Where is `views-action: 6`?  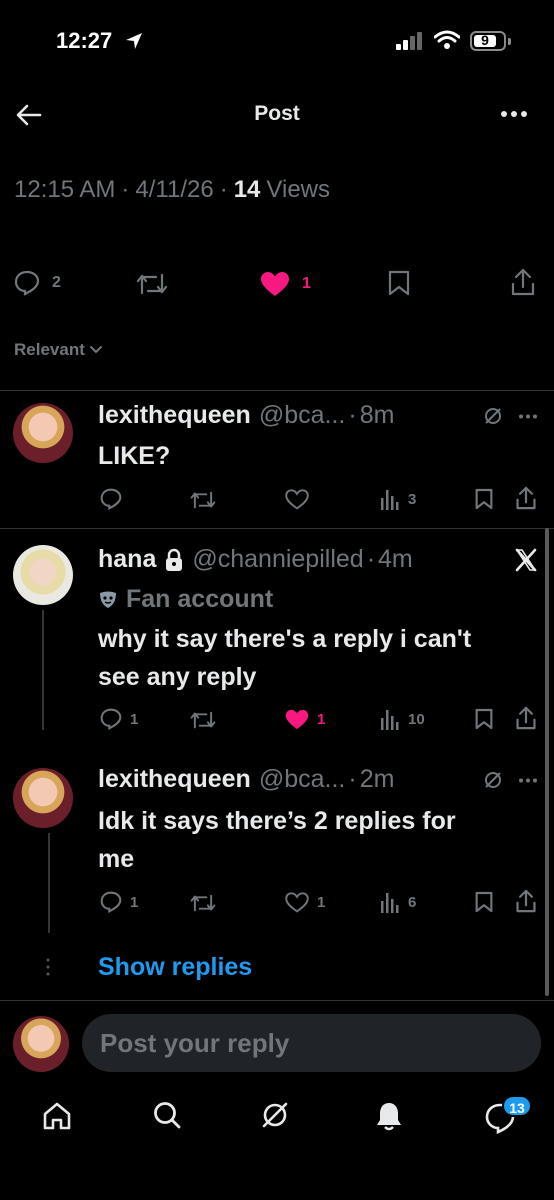
views-action: 6 is located at coordinates (398, 902).